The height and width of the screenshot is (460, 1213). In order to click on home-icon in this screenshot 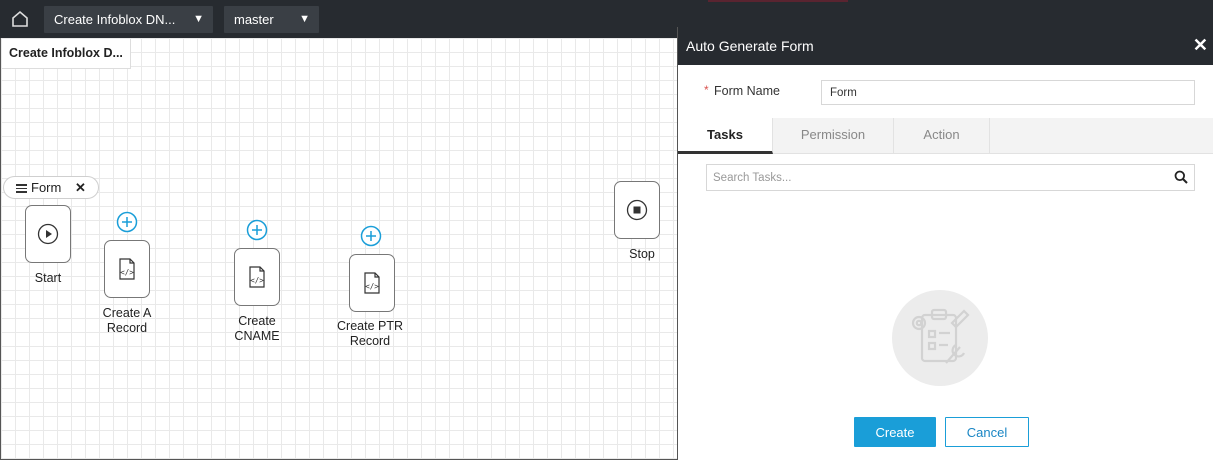, I will do `click(20, 19)`.